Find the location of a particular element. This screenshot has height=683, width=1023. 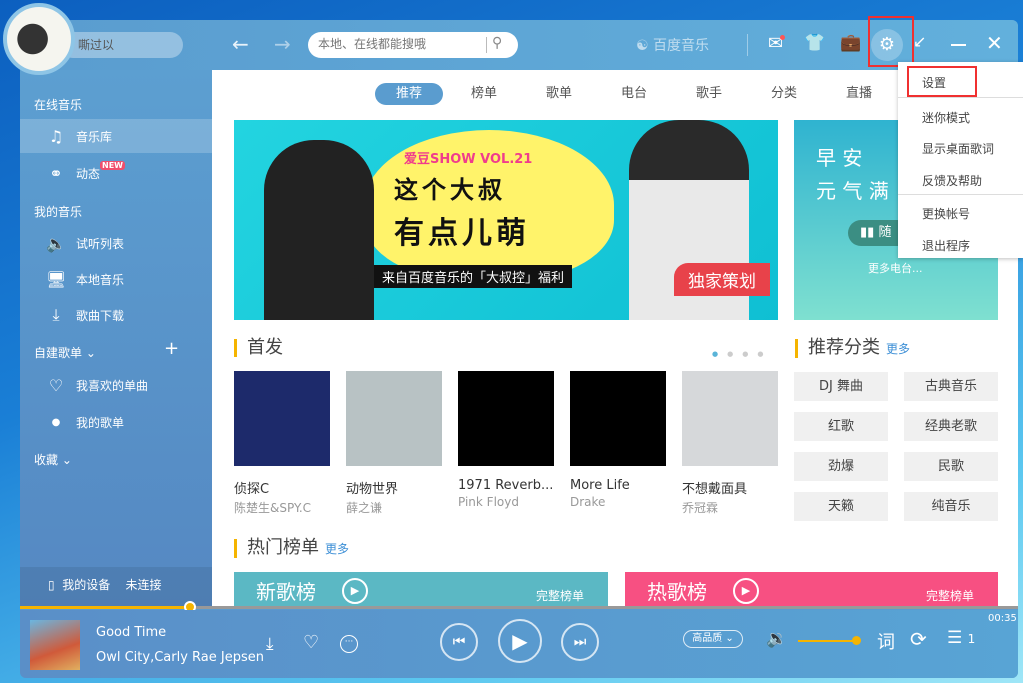

repeat-icon: ⟳ is located at coordinates (918, 639).